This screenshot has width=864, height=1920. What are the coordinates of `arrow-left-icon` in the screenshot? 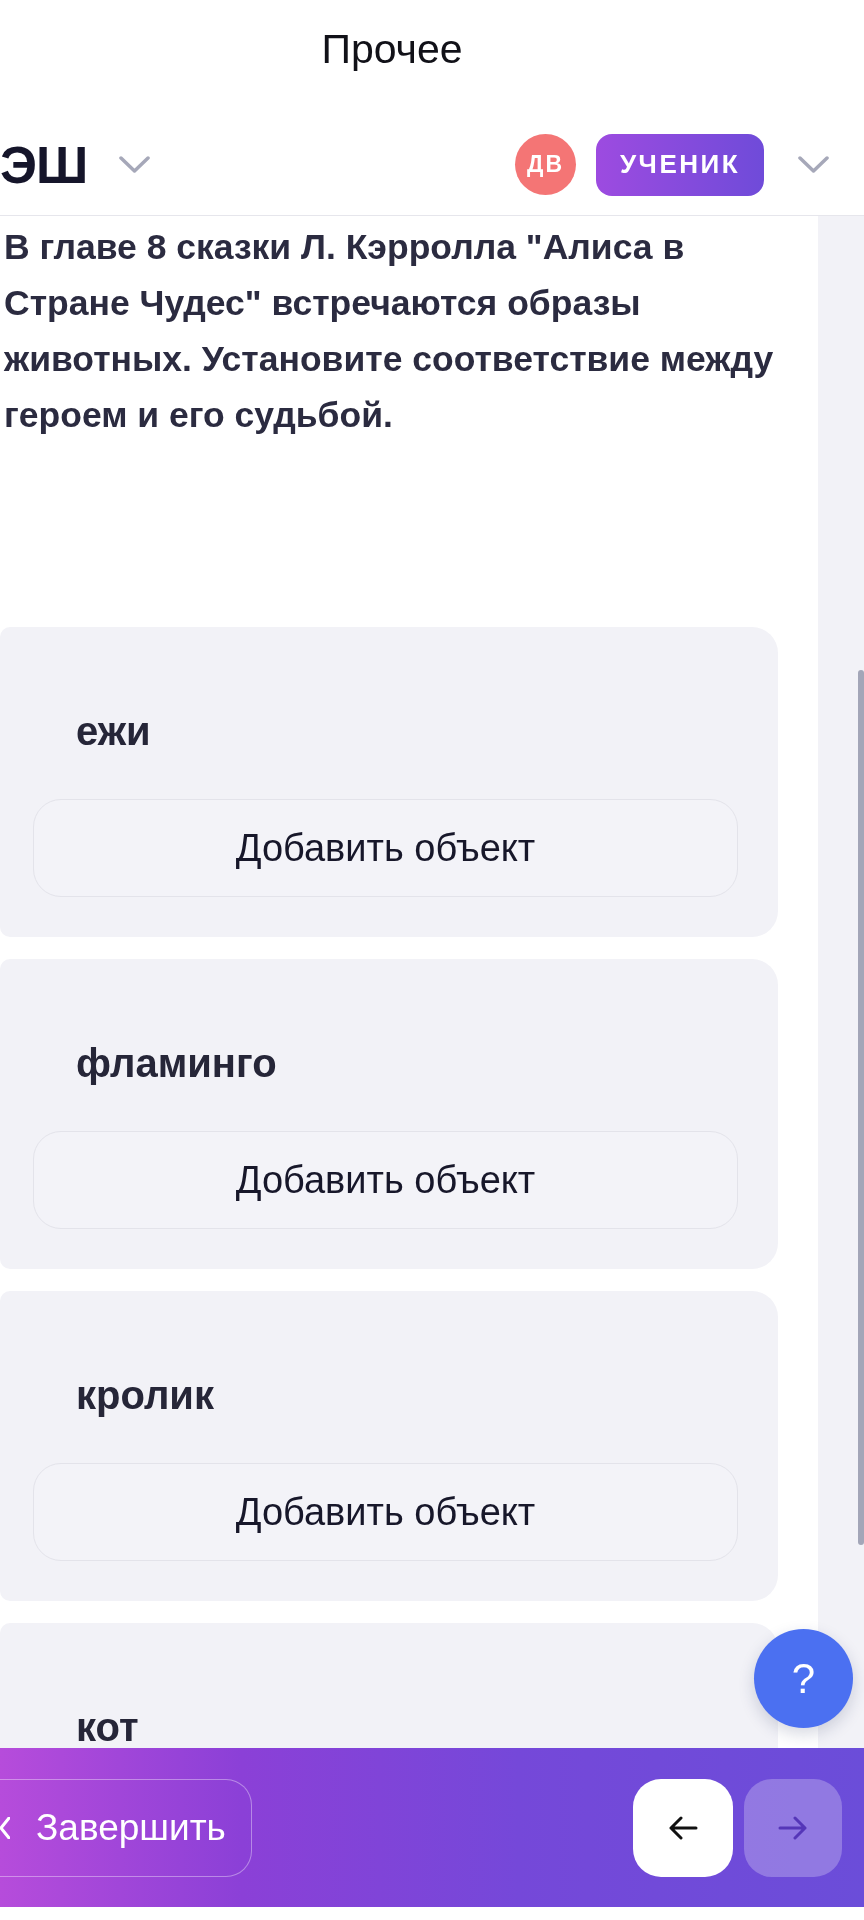 It's located at (683, 1827).